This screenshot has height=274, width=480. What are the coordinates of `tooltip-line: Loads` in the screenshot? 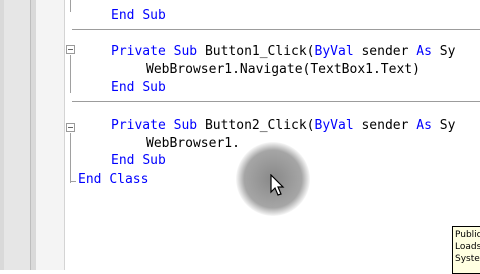 It's located at (467, 247).